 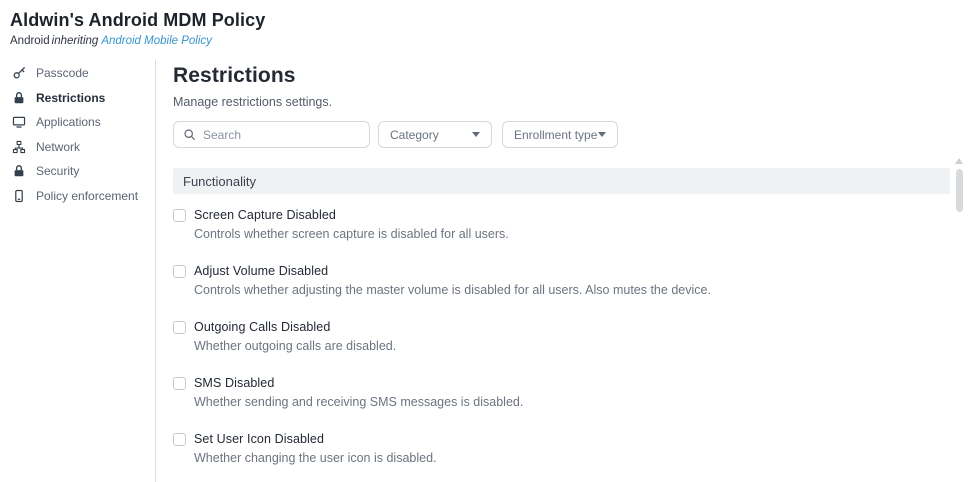 I want to click on key-icon, so click(x=19, y=73).